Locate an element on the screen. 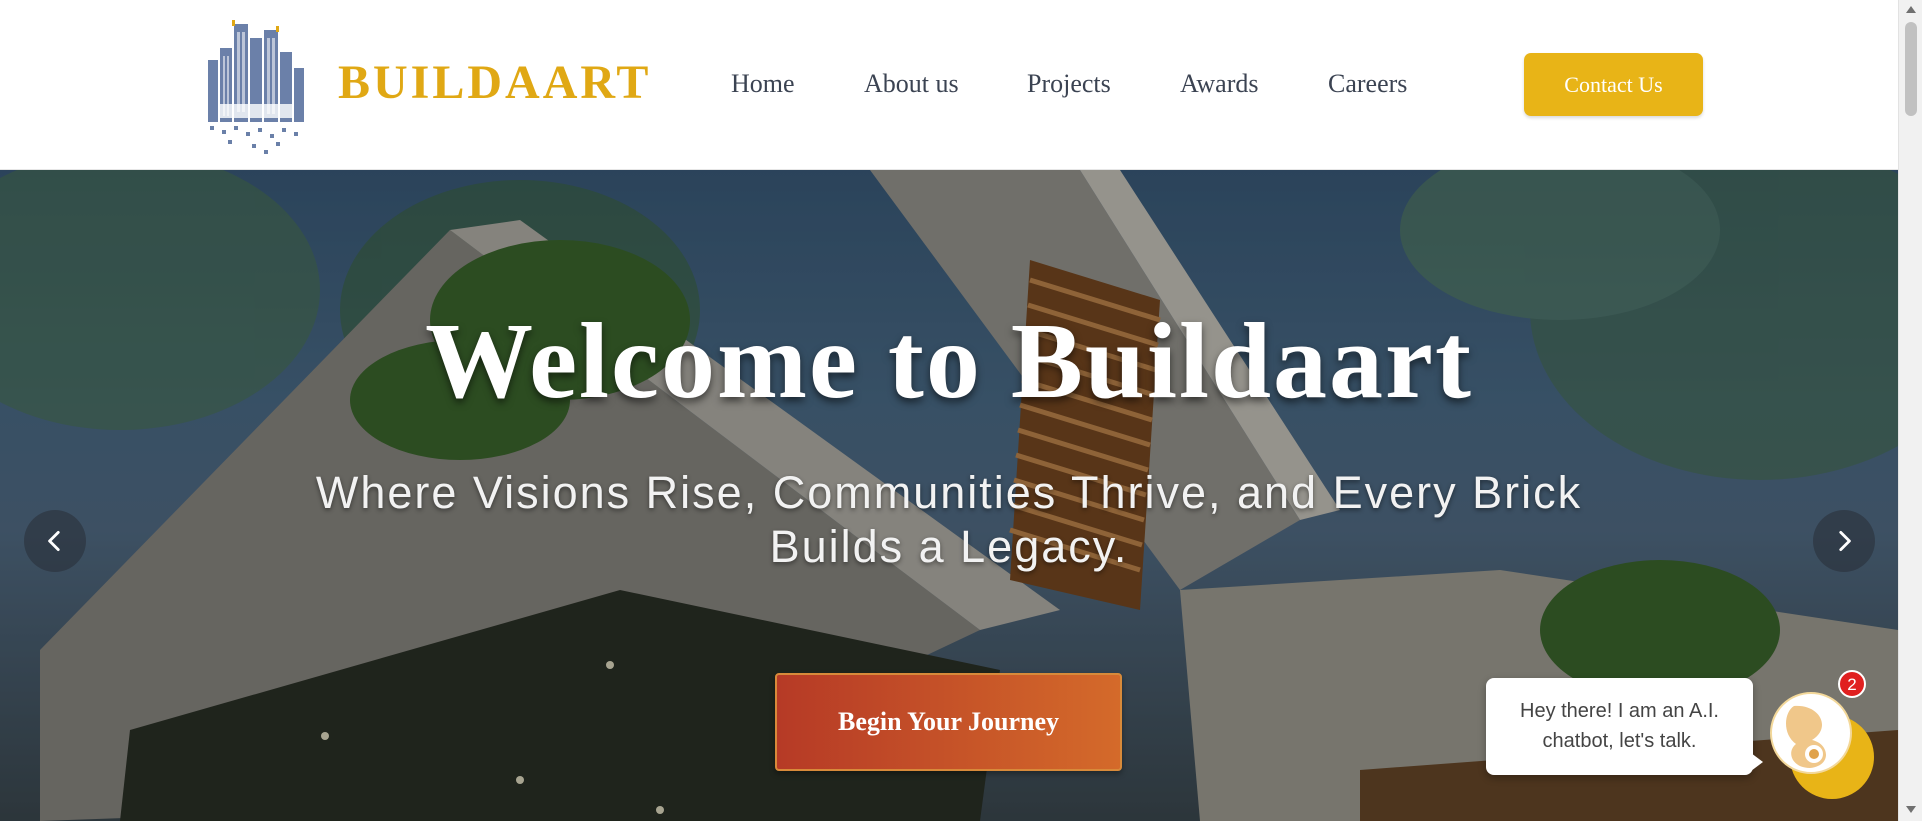 The width and height of the screenshot is (1922, 821). building-logo-icon is located at coordinates (256, 84).